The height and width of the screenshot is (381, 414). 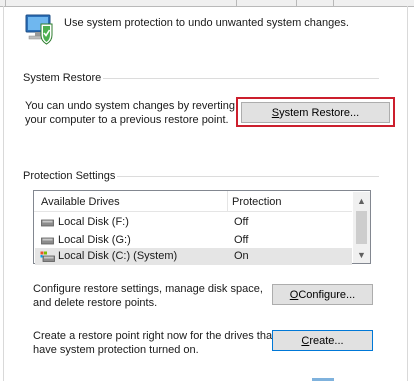 I want to click on create-description-line2: have system protection turned on., so click(x=116, y=350).